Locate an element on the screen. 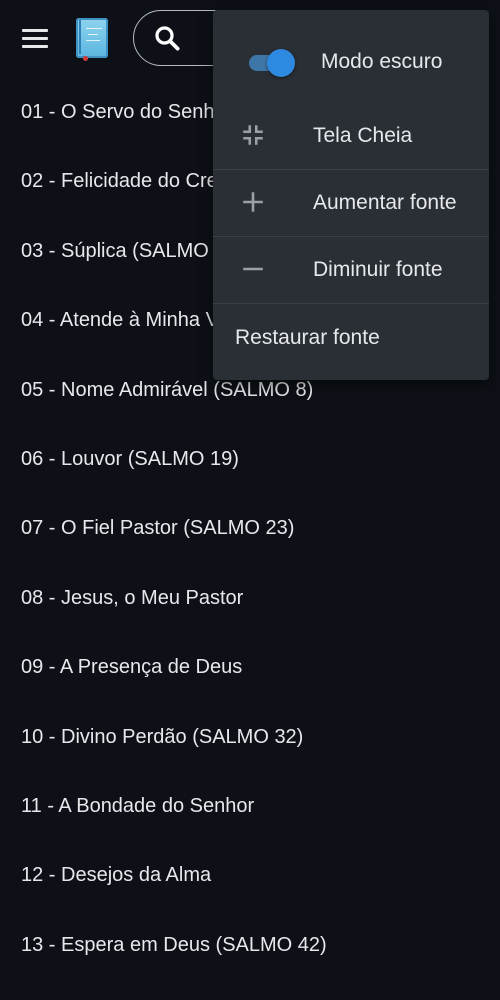 Image resolution: width=500 pixels, height=1000 pixels. menu-item-increase-font: Aumentar fonte is located at coordinates (351, 202).